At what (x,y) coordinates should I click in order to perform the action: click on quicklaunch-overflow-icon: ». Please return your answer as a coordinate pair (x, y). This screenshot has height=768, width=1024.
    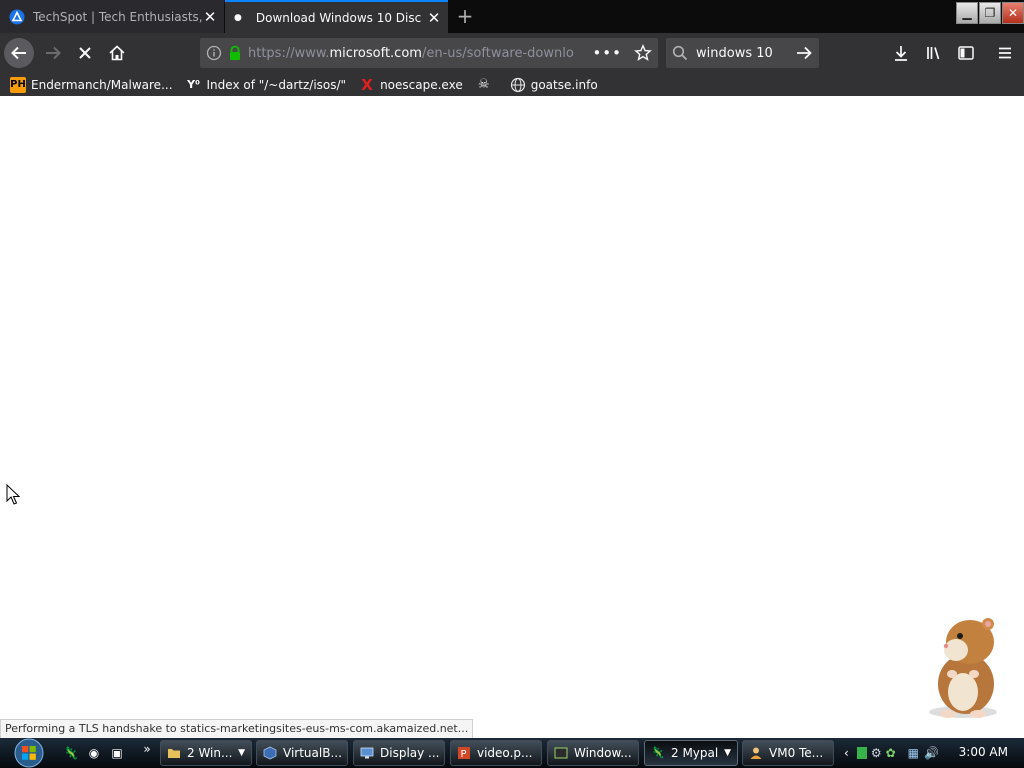
    Looking at the image, I should click on (147, 749).